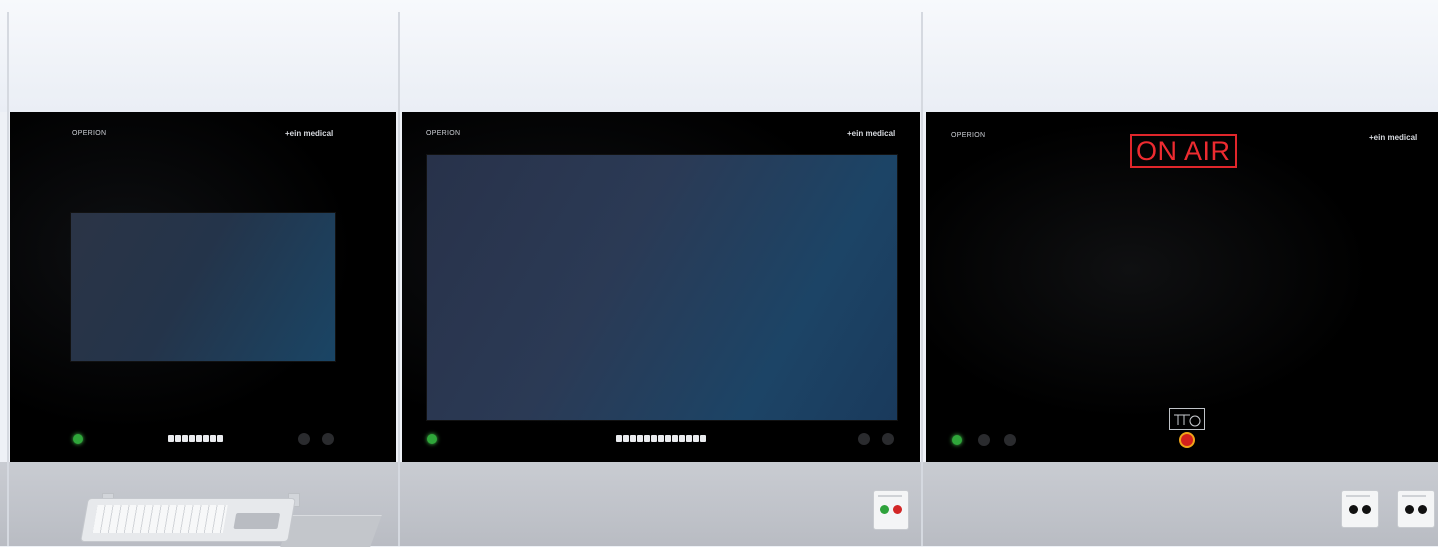 This screenshot has height=547, width=1438. What do you see at coordinates (884, 509) in the screenshot?
I see `green-plug-icon` at bounding box center [884, 509].